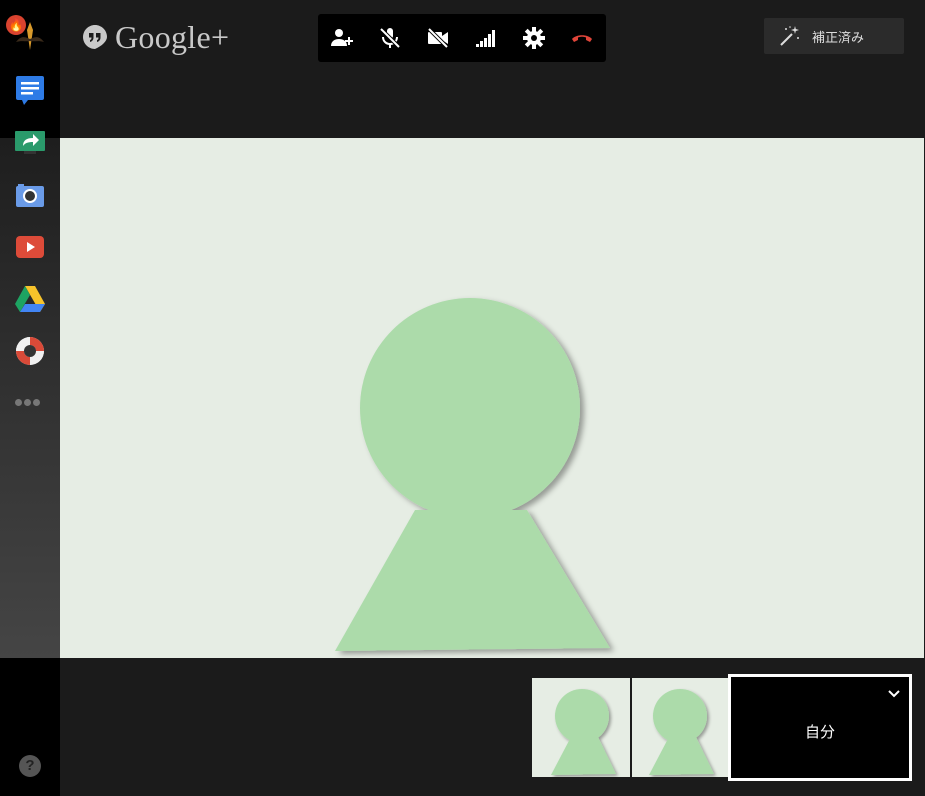  I want to click on capture-app-icon, so click(30, 195).